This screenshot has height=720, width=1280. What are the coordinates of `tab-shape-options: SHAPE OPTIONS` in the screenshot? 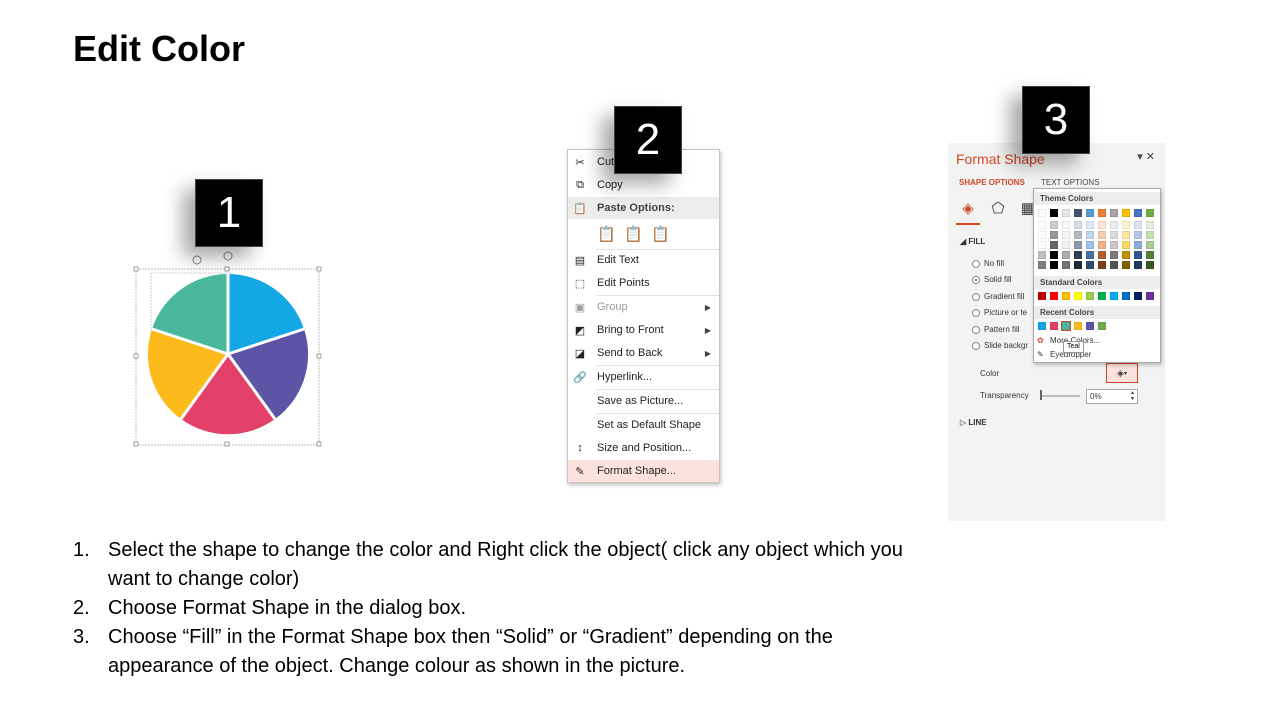 It's located at (992, 182).